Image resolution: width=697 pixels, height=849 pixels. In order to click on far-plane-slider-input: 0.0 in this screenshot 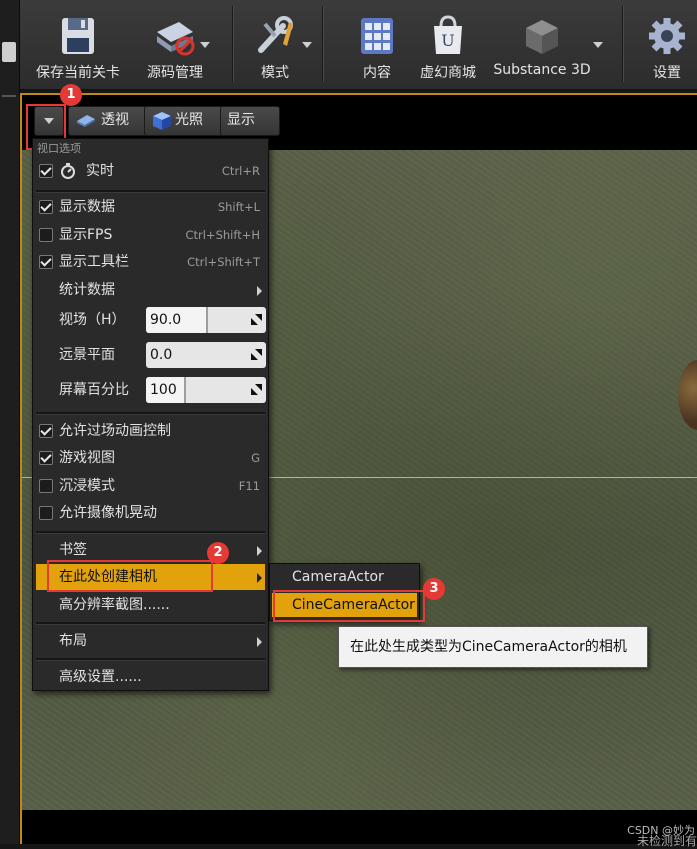, I will do `click(206, 355)`.